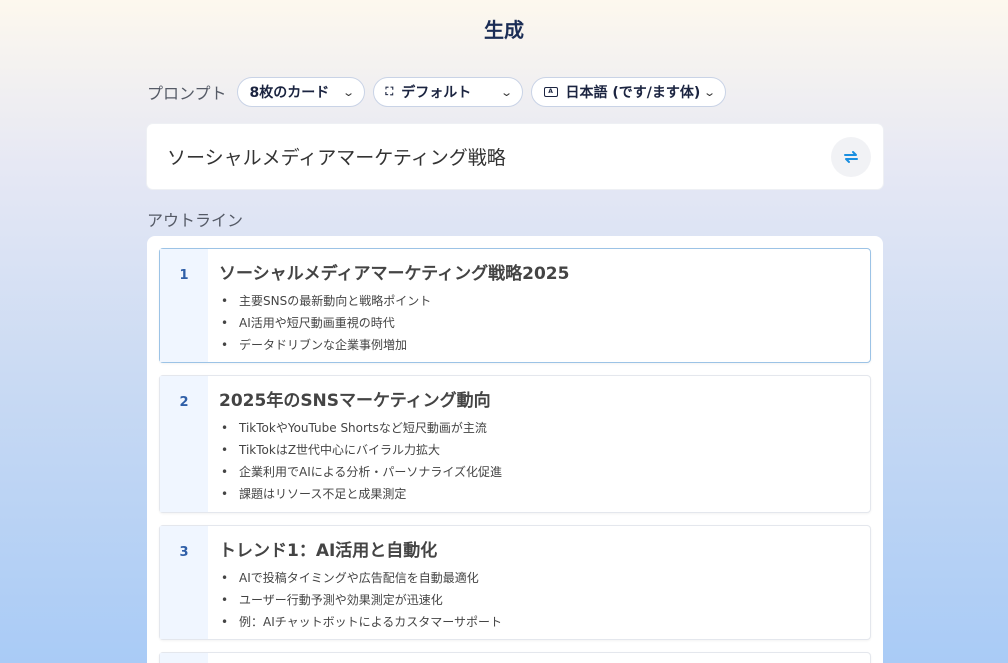 The width and height of the screenshot is (1008, 663). What do you see at coordinates (436, 93) in the screenshot?
I see `layout-value: デフォルト` at bounding box center [436, 93].